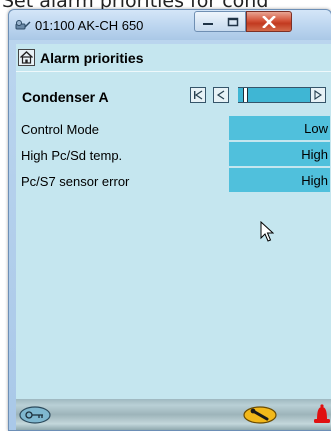 Image resolution: width=331 pixels, height=431 pixels. I want to click on high-pc-sd-temp-value: High, so click(279, 154).